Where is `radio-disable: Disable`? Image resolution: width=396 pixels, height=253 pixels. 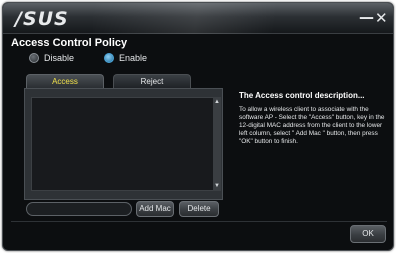 radio-disable: Disable is located at coordinates (51, 58).